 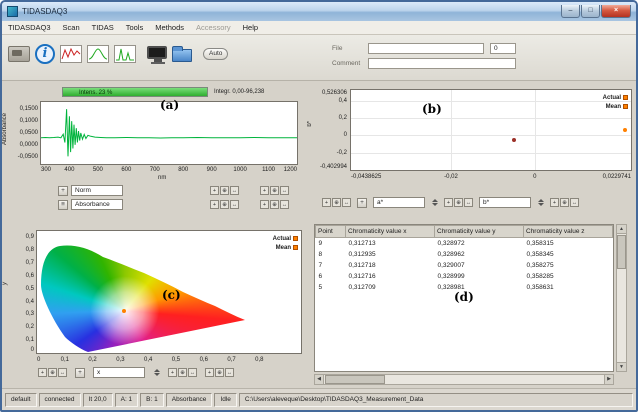 What do you see at coordinates (616, 11) in the screenshot?
I see `close-button: ×` at bounding box center [616, 11].